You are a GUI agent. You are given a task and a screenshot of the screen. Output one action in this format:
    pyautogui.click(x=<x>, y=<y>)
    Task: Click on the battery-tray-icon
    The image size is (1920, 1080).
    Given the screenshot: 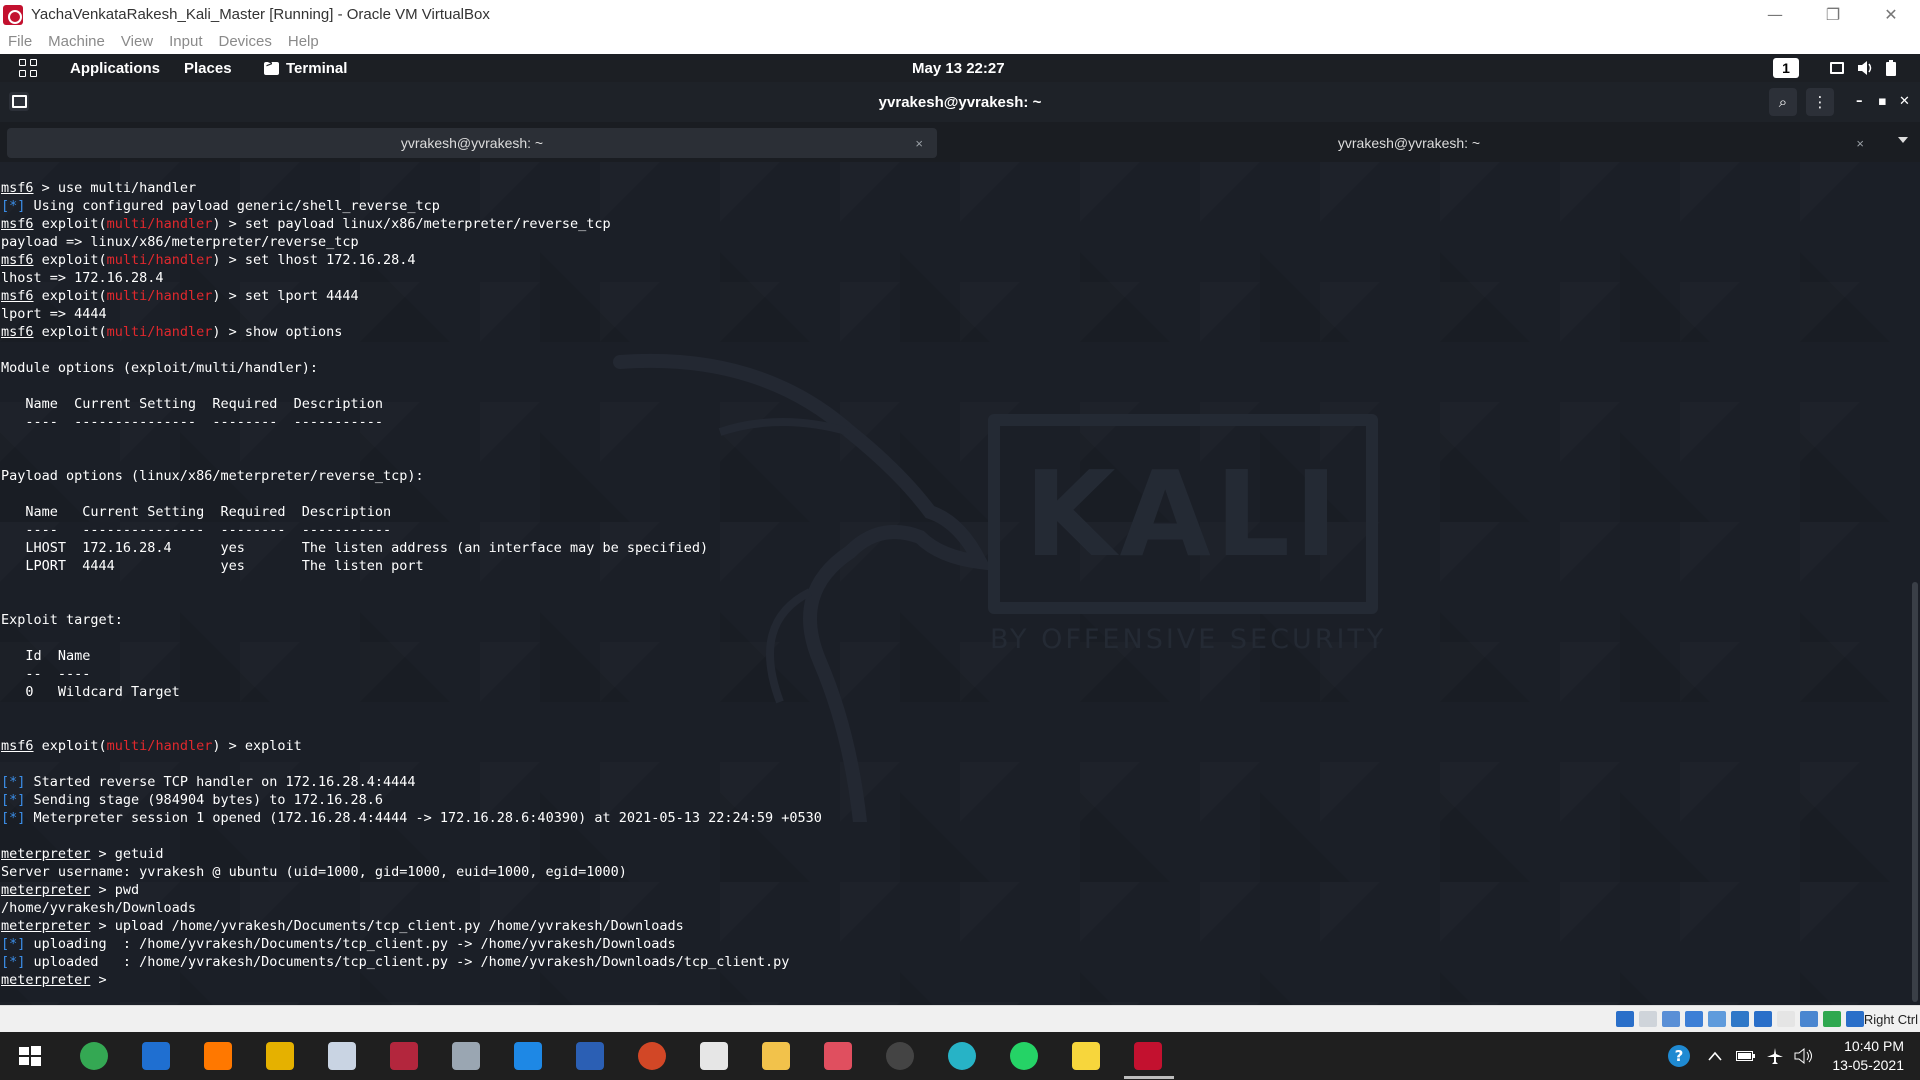 What is the action you would take?
    pyautogui.click(x=1746, y=1056)
    